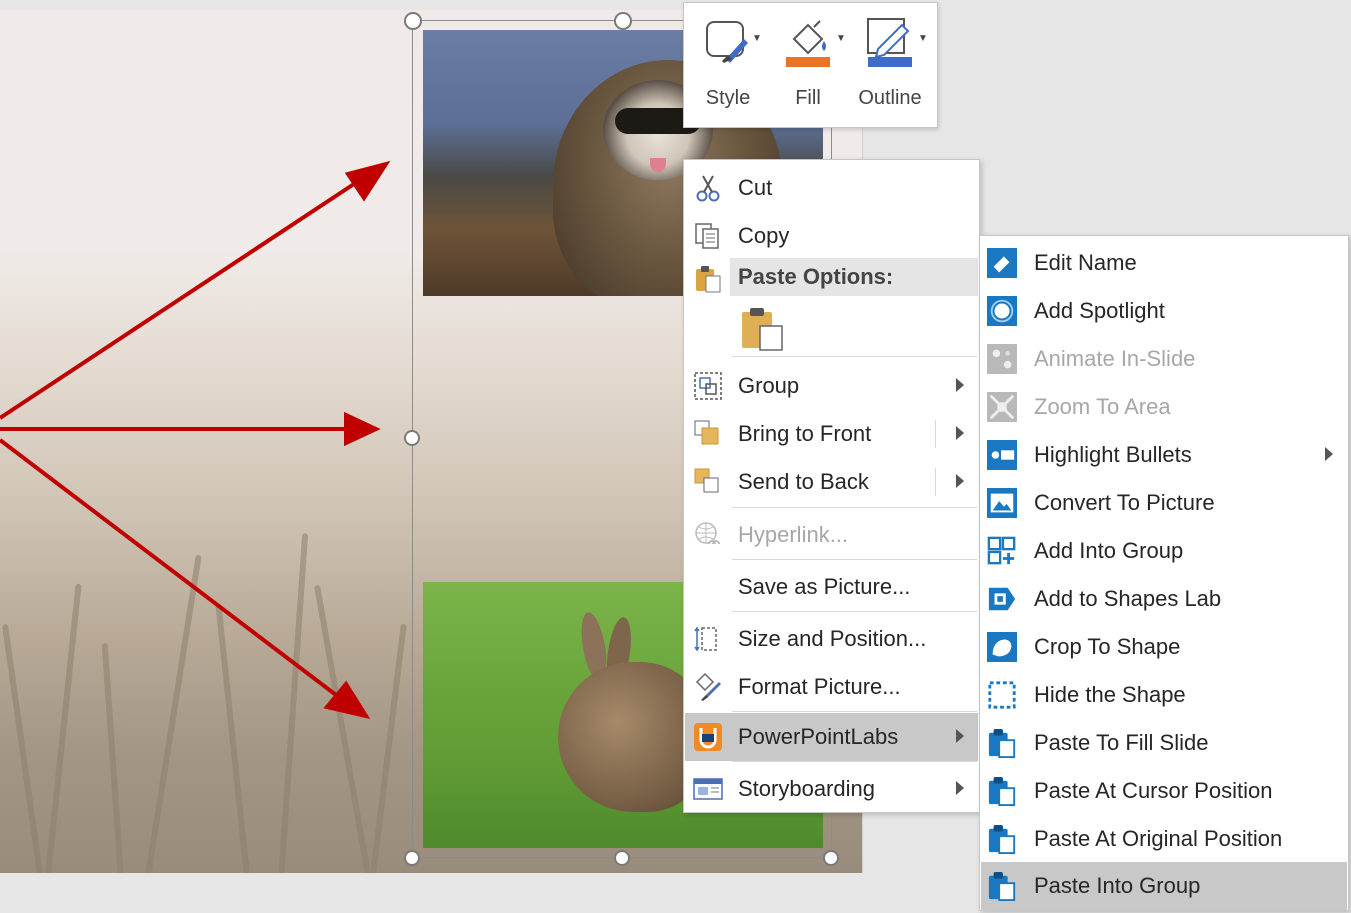 Image resolution: width=1351 pixels, height=913 pixels. I want to click on crop-to-shape-icon, so click(1002, 647).